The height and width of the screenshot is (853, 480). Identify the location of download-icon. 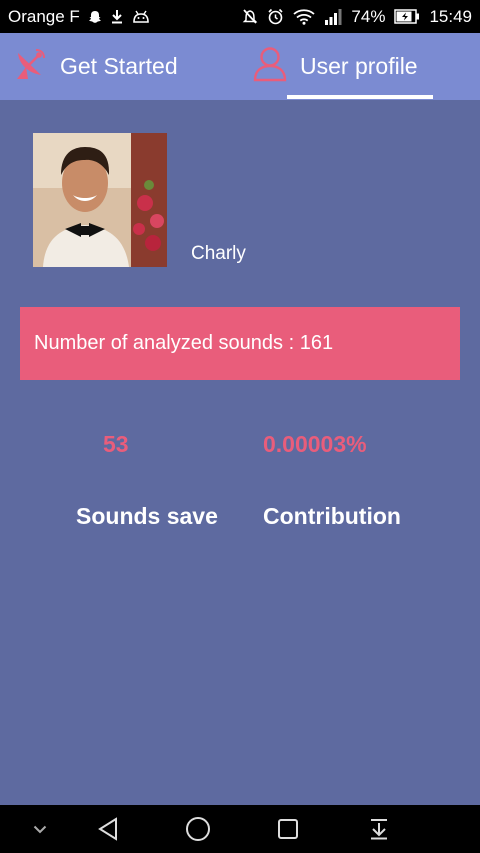
(117, 16).